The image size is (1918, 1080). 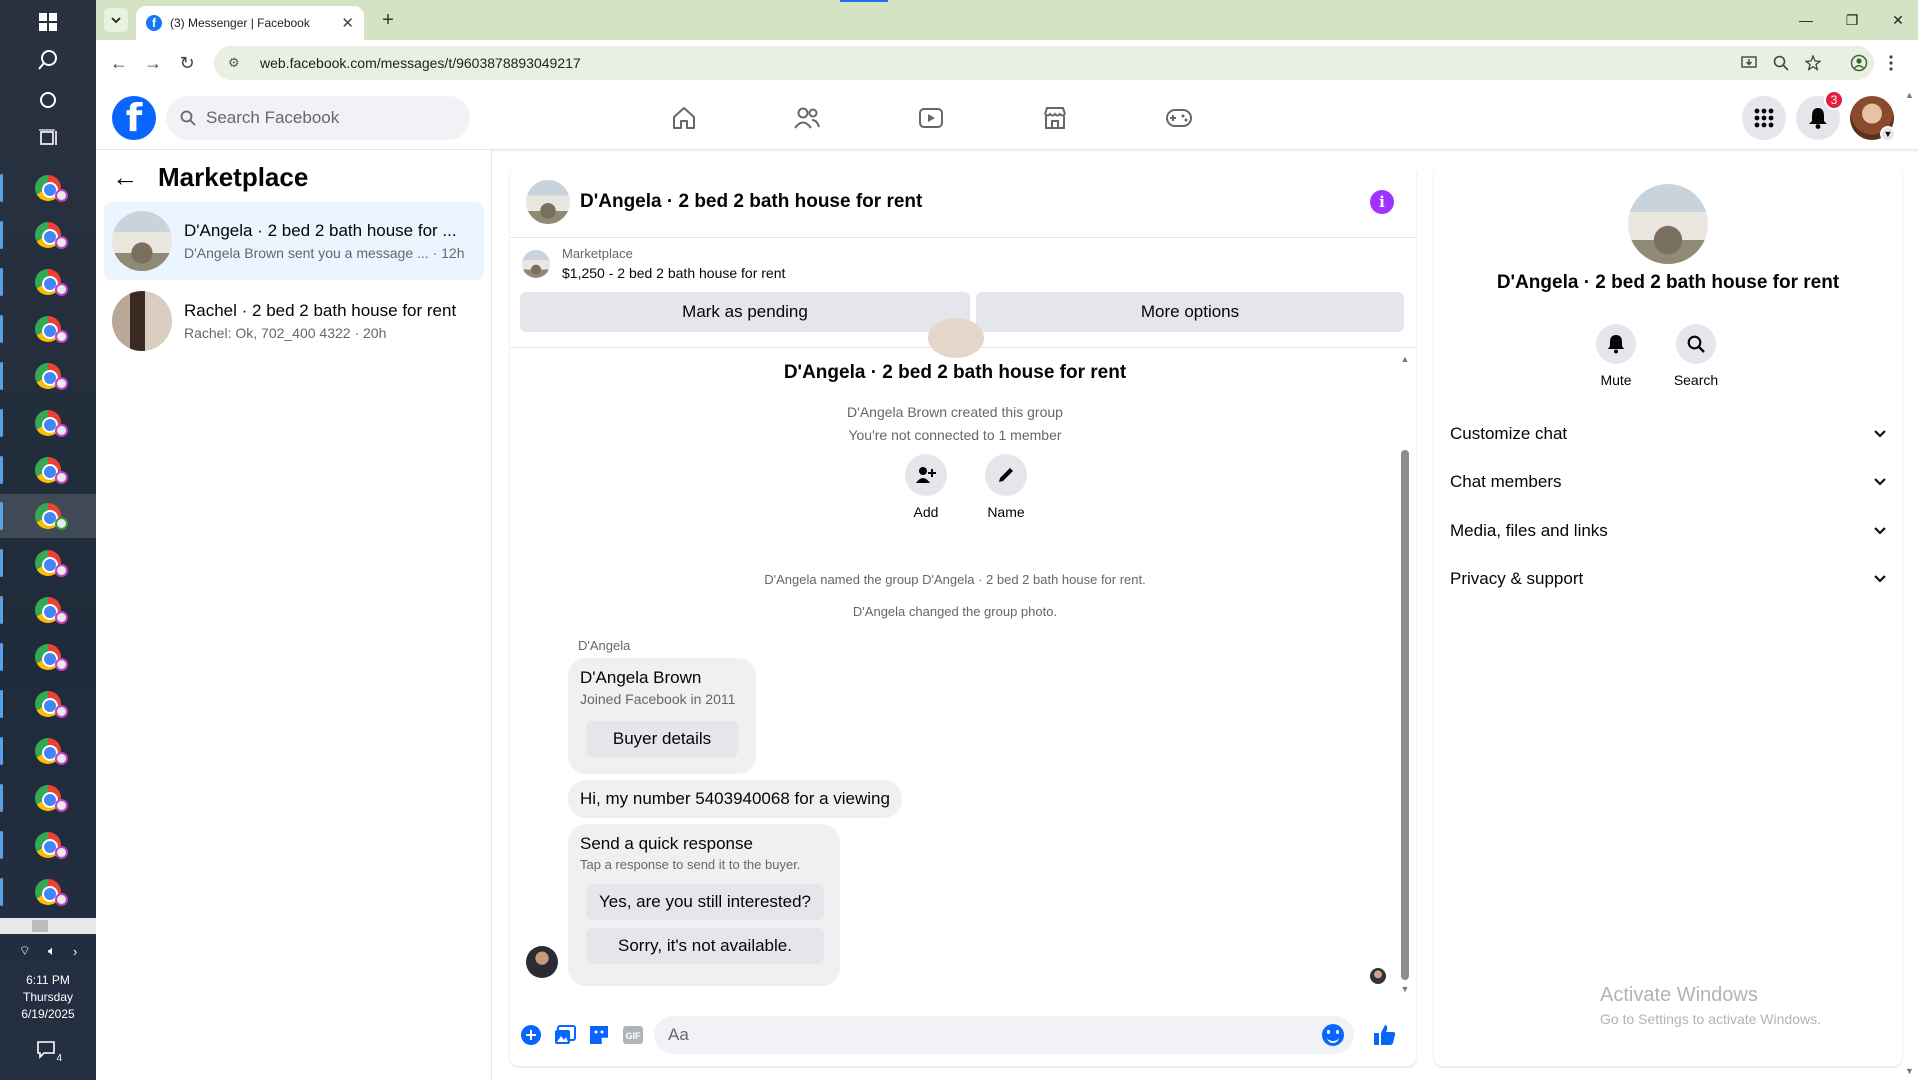 What do you see at coordinates (1668, 531) in the screenshot?
I see `media-files-links-section: Media, files and links` at bounding box center [1668, 531].